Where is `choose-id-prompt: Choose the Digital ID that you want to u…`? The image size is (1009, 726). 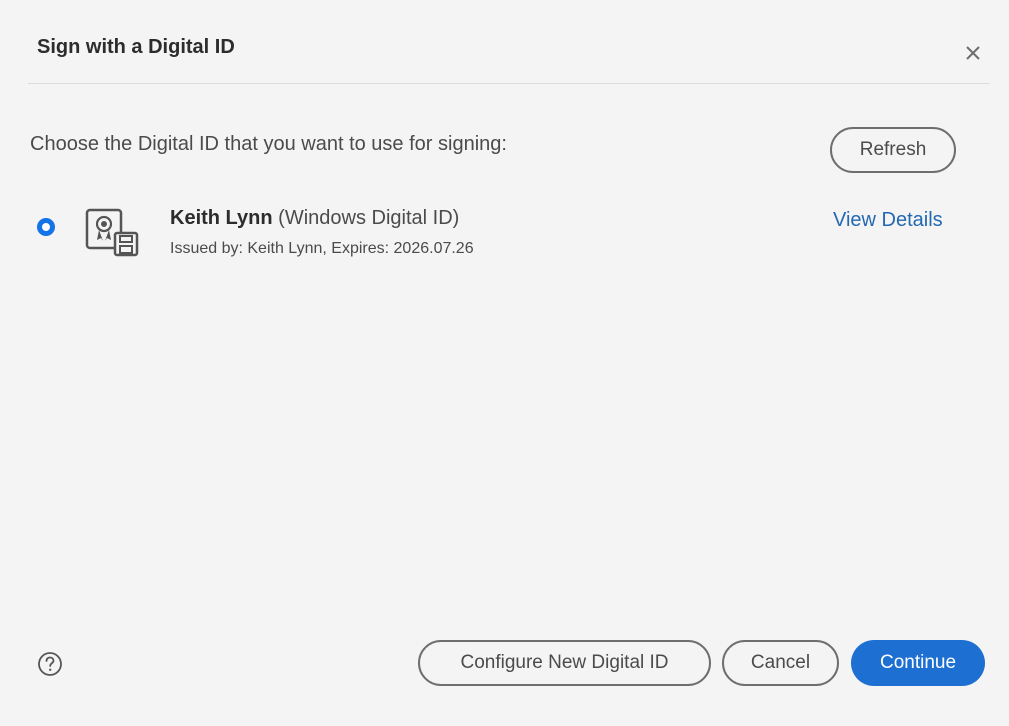
choose-id-prompt: Choose the Digital ID that you want to u… is located at coordinates (268, 144).